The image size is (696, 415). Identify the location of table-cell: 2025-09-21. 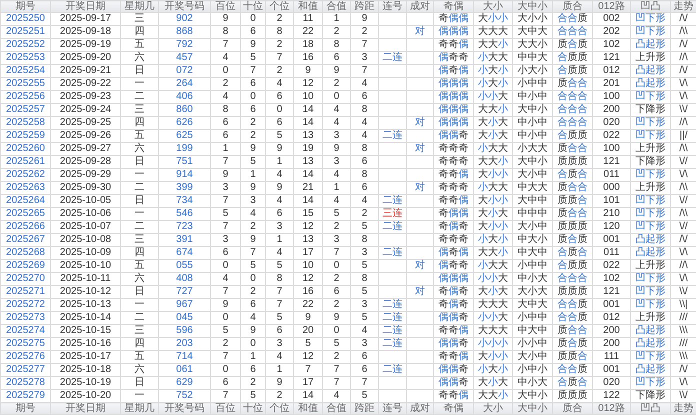
(85, 71).